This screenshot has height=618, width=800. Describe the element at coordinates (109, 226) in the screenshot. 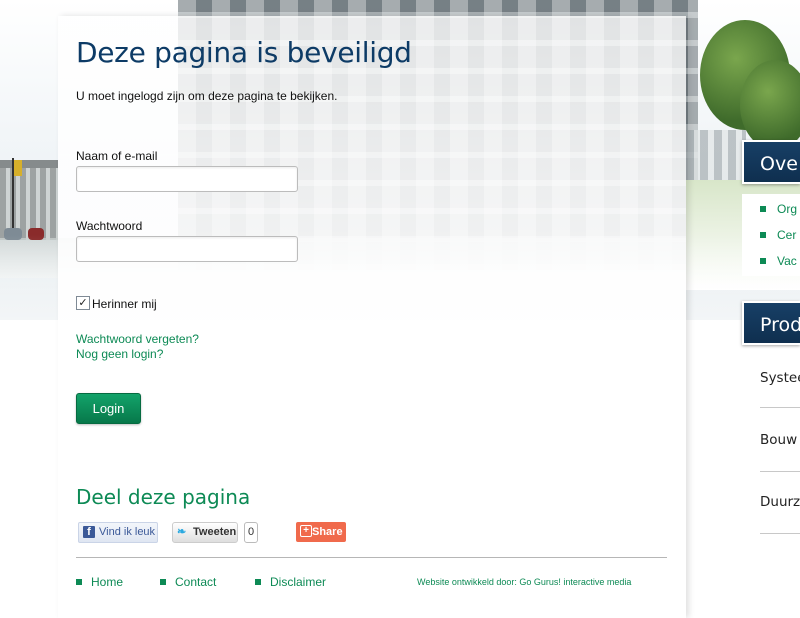

I see `password-label: Wachtwoord` at that location.